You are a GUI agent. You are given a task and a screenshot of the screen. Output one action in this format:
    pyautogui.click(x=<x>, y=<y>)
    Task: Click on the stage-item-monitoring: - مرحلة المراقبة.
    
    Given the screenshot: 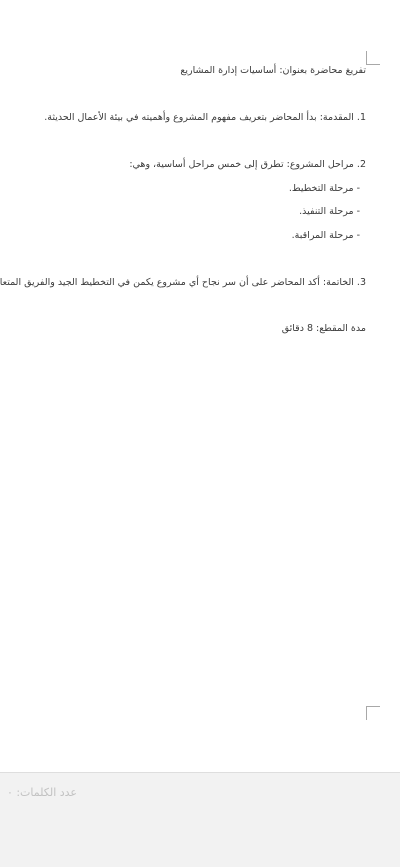 What is the action you would take?
    pyautogui.click(x=189, y=236)
    